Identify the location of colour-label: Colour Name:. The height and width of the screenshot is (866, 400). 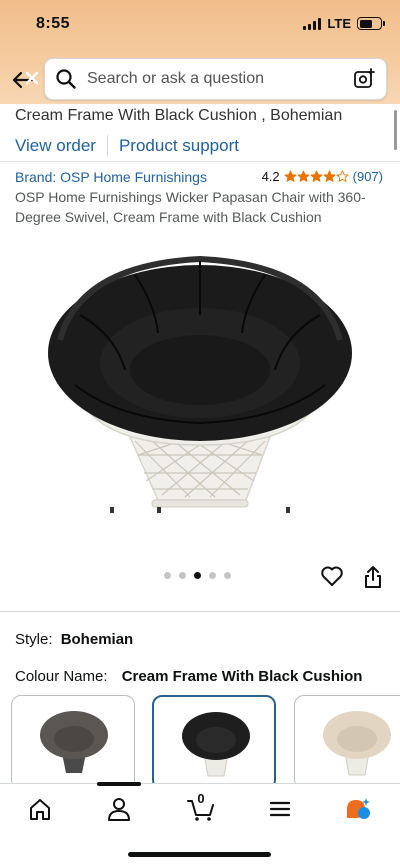
(61, 676).